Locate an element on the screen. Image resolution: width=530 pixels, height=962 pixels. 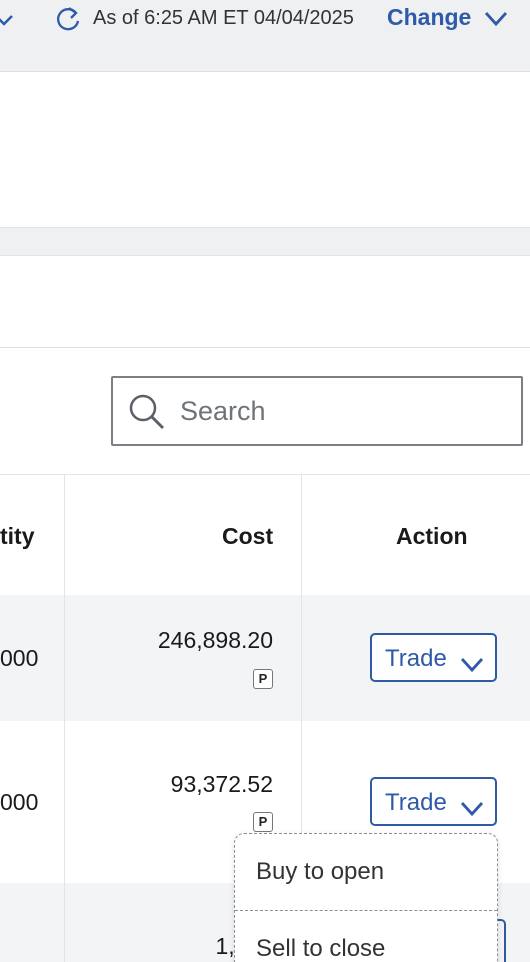
column-header-quantity: tity is located at coordinates (17, 536).